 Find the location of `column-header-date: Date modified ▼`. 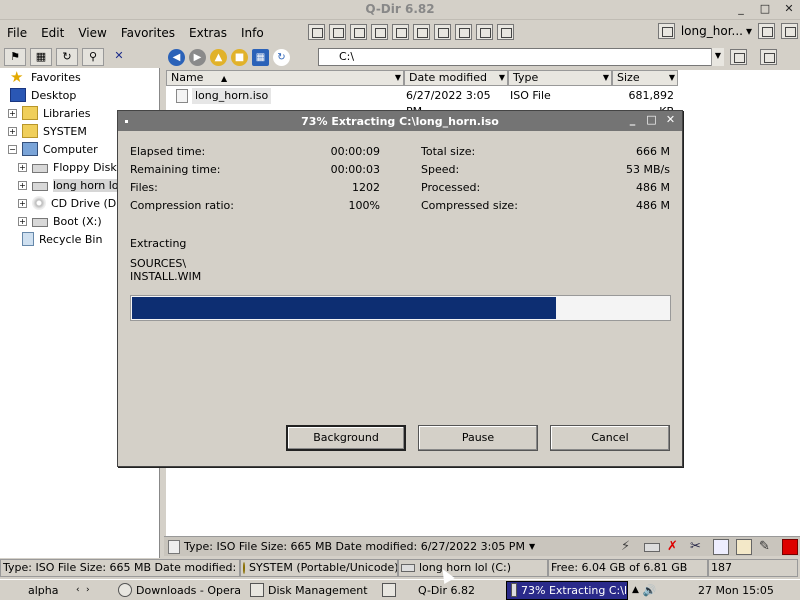

column-header-date: Date modified ▼ is located at coordinates (456, 78).